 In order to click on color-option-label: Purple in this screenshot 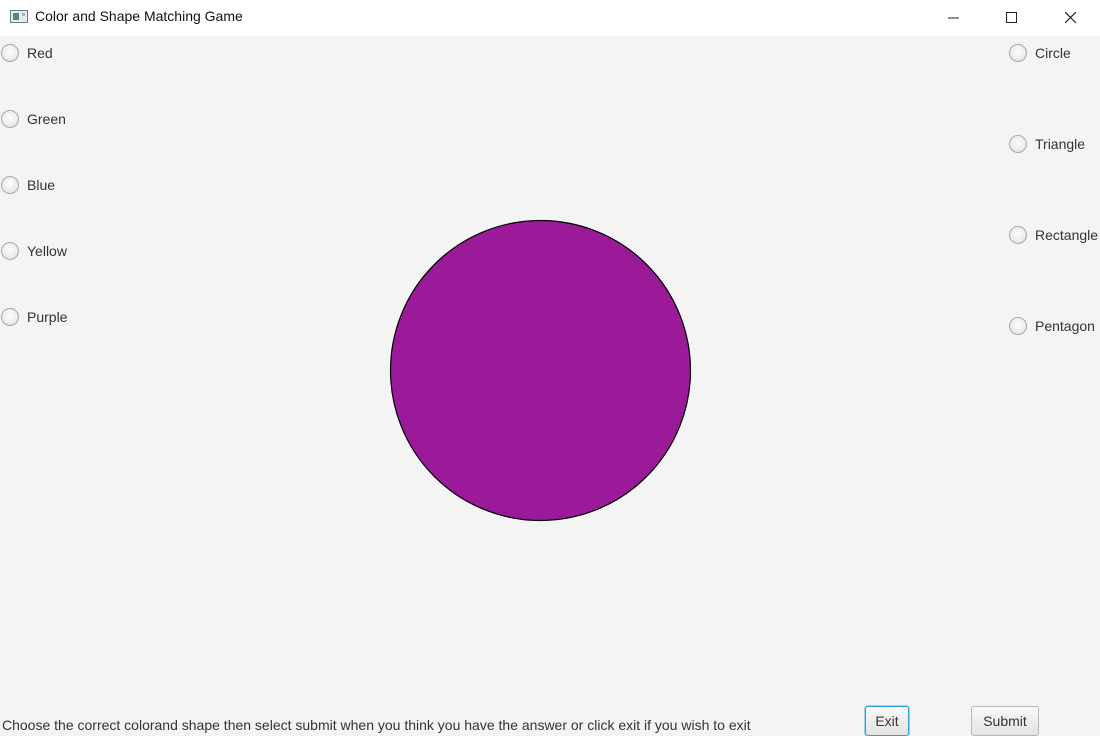, I will do `click(47, 317)`.